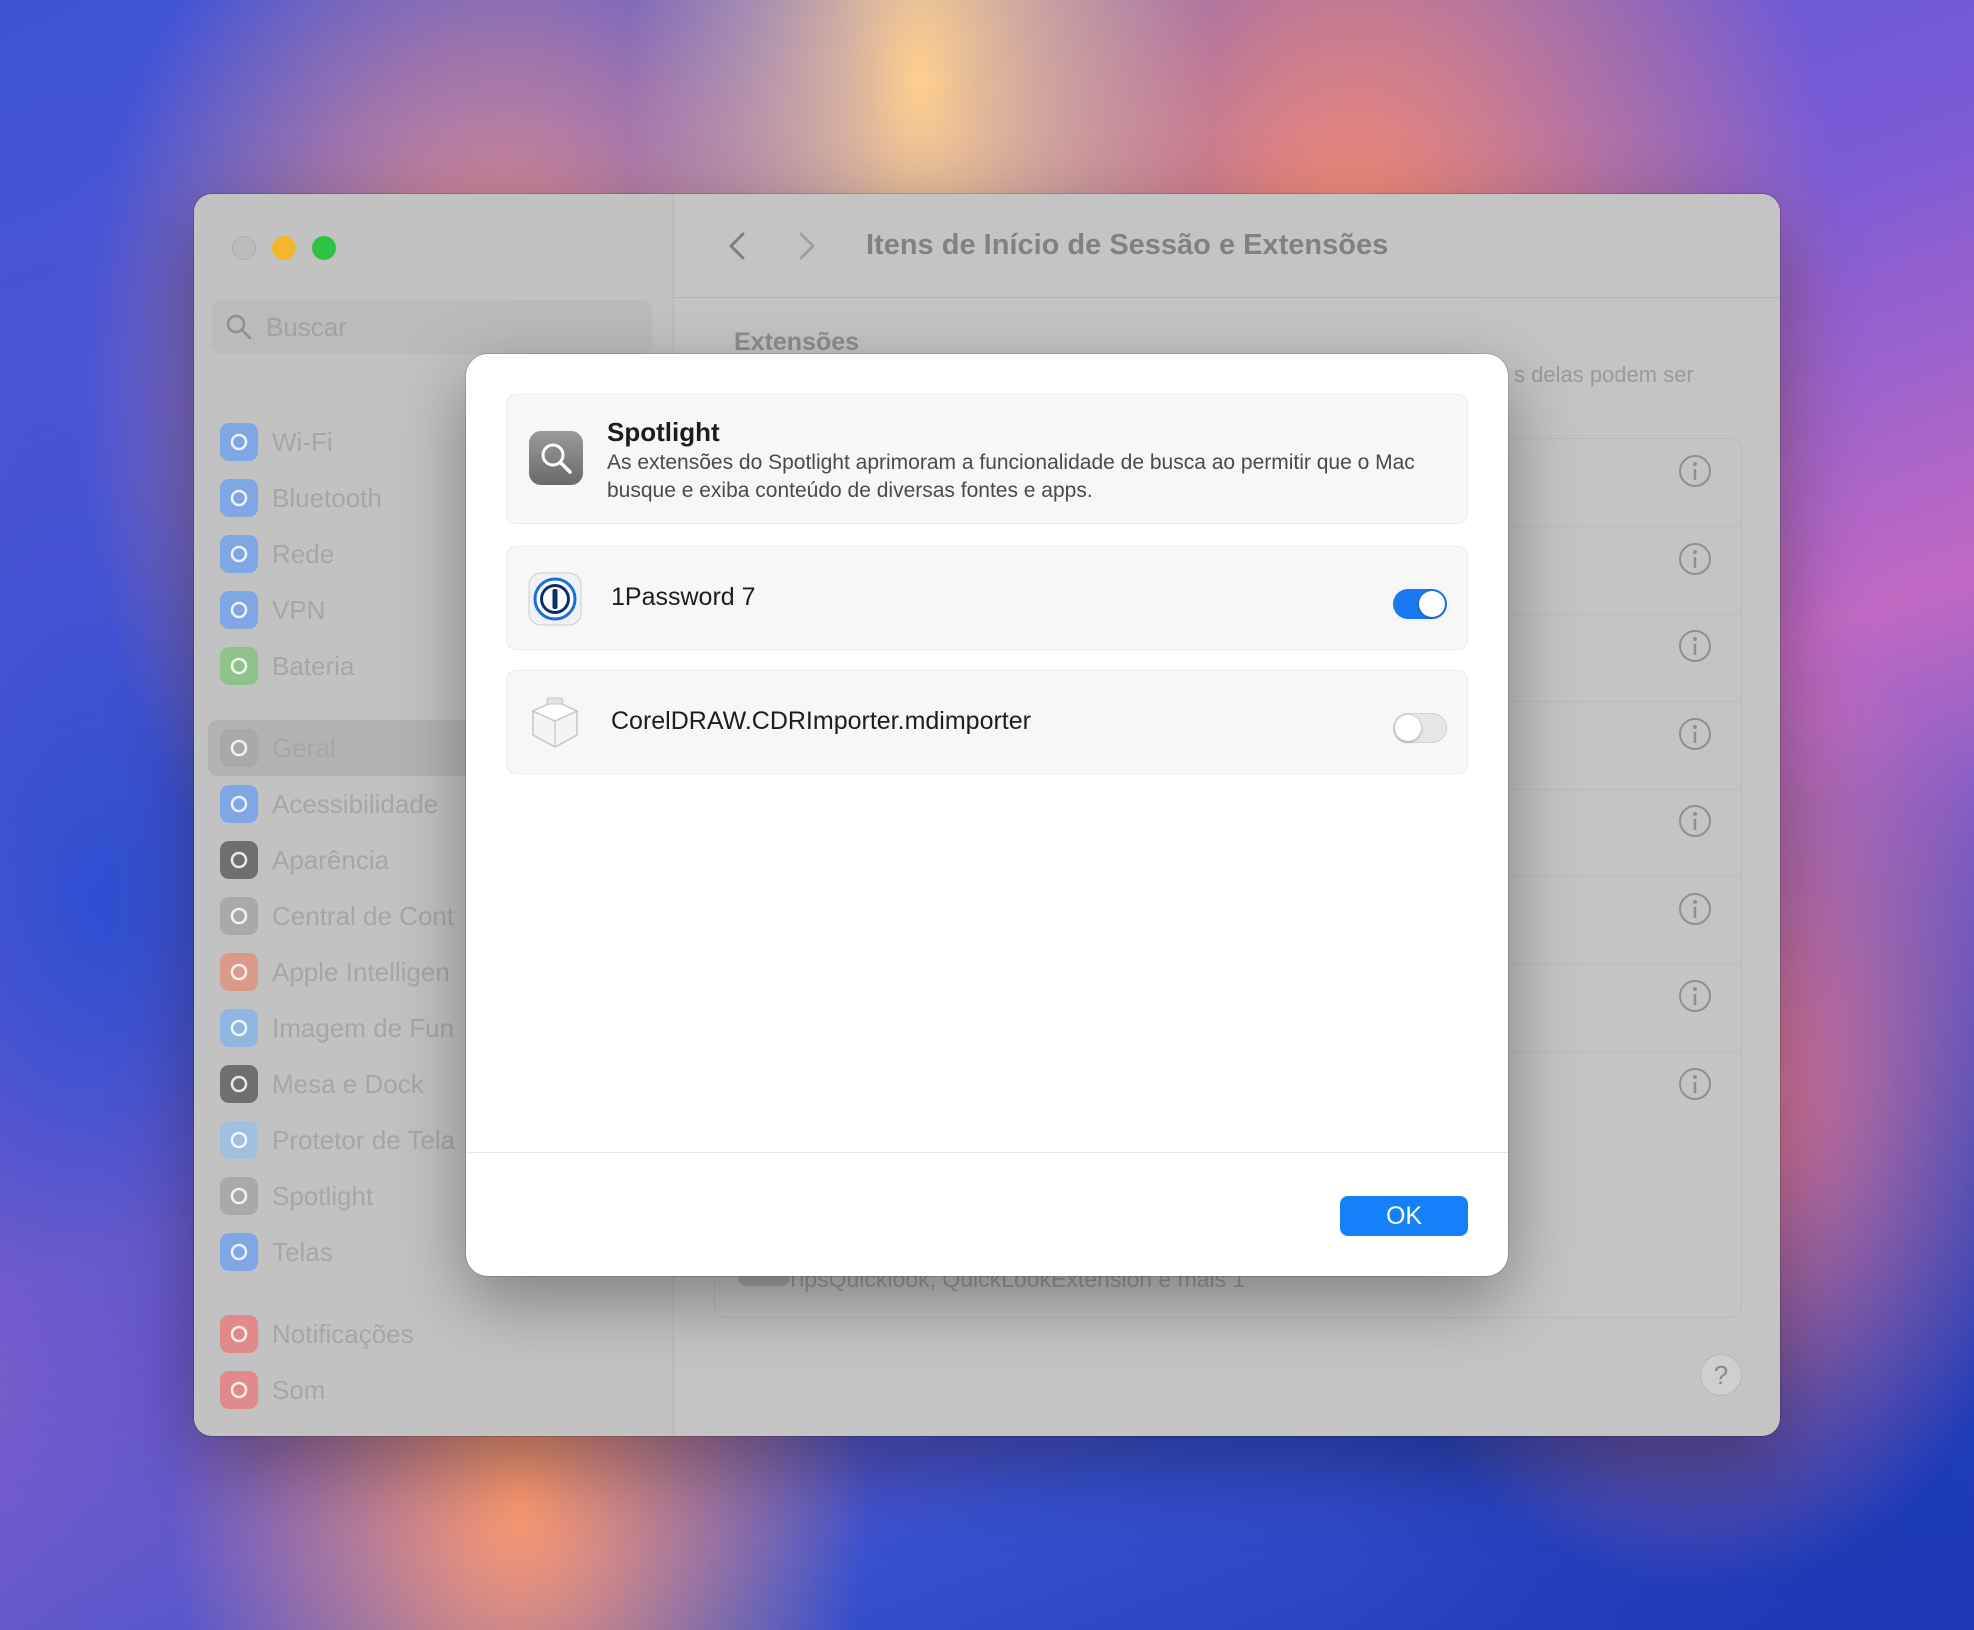 This screenshot has width=1974, height=1630. I want to click on appearance-icon, so click(239, 860).